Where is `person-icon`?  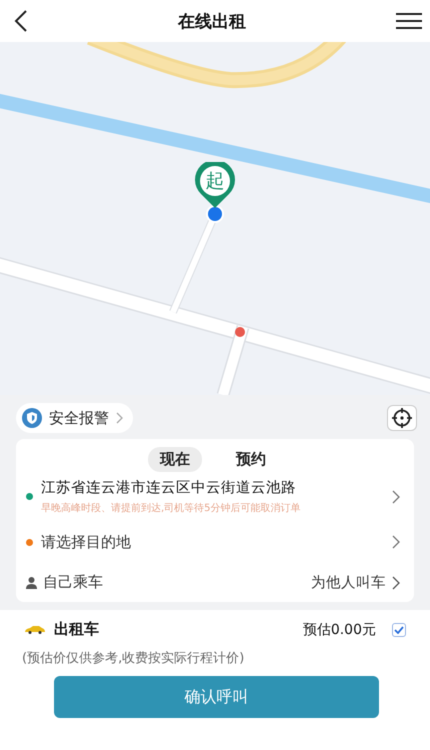 person-icon is located at coordinates (31, 582).